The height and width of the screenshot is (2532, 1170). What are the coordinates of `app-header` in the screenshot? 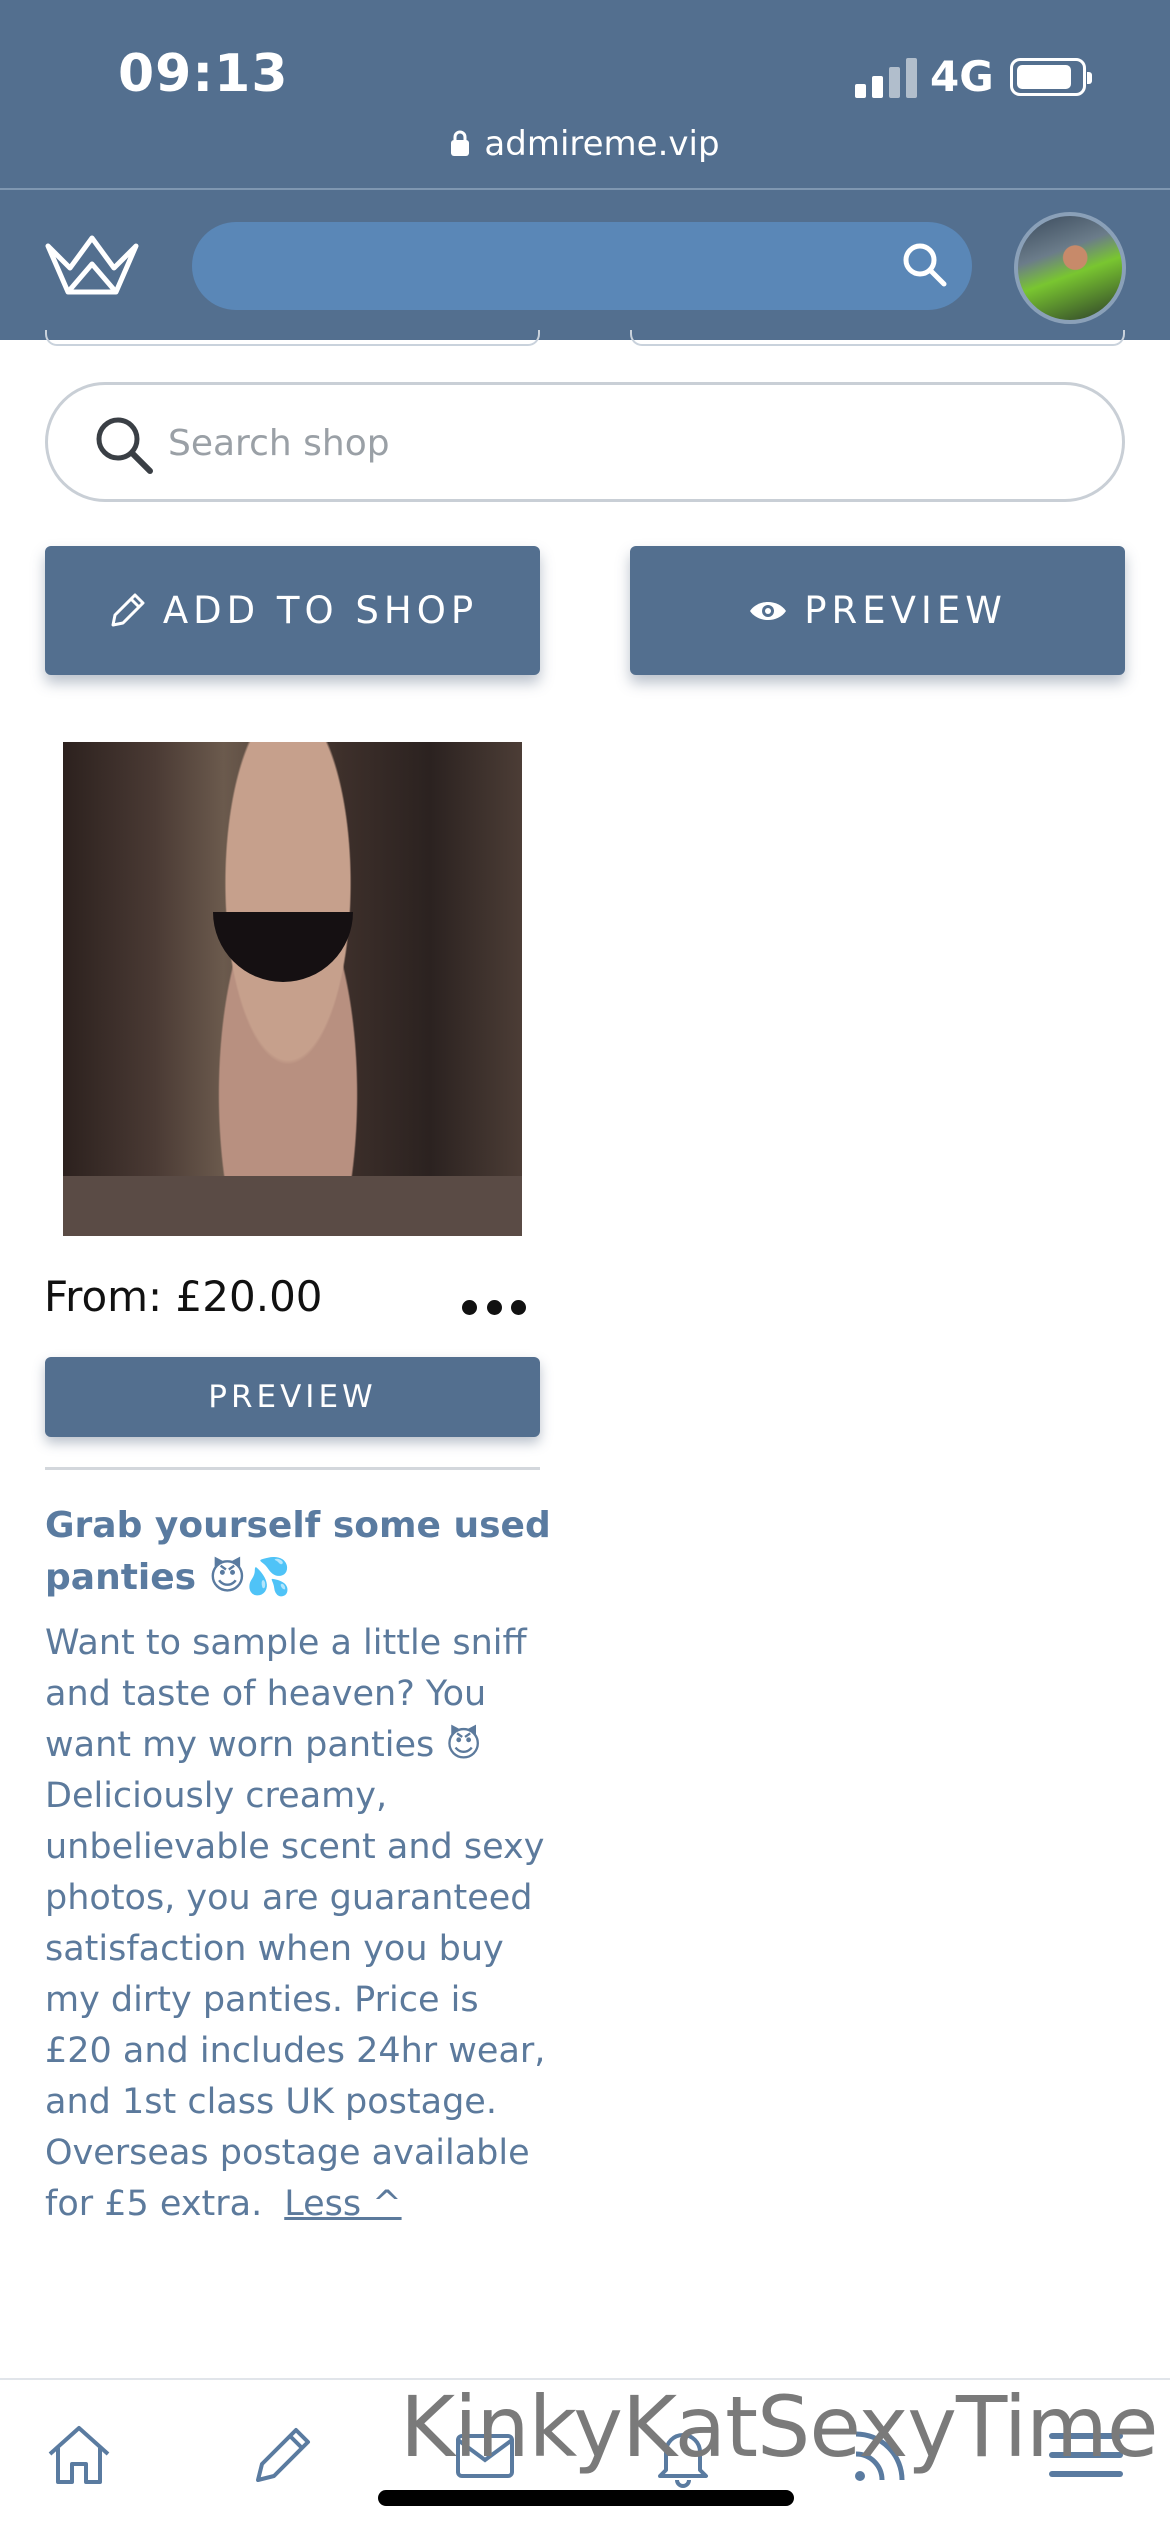 It's located at (585, 265).